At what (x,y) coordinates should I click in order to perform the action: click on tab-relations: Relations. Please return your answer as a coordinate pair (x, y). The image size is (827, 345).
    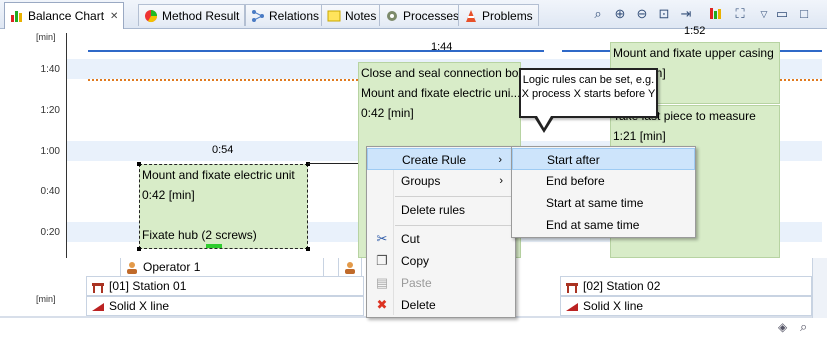
    Looking at the image, I should click on (285, 15).